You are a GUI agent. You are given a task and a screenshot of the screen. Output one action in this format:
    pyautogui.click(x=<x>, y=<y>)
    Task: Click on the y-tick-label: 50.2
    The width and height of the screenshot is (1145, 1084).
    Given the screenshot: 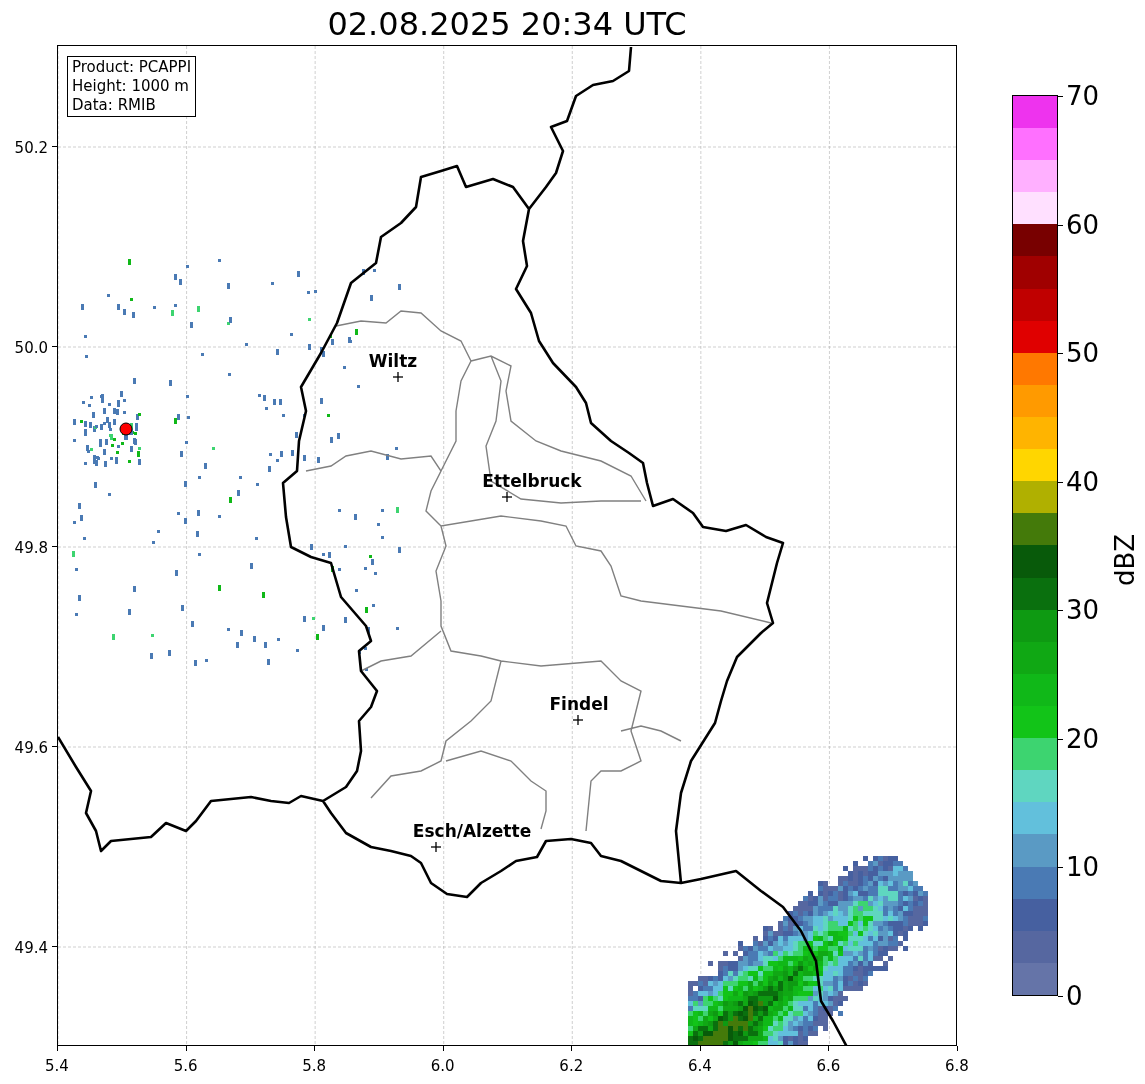 What is the action you would take?
    pyautogui.click(x=31, y=148)
    